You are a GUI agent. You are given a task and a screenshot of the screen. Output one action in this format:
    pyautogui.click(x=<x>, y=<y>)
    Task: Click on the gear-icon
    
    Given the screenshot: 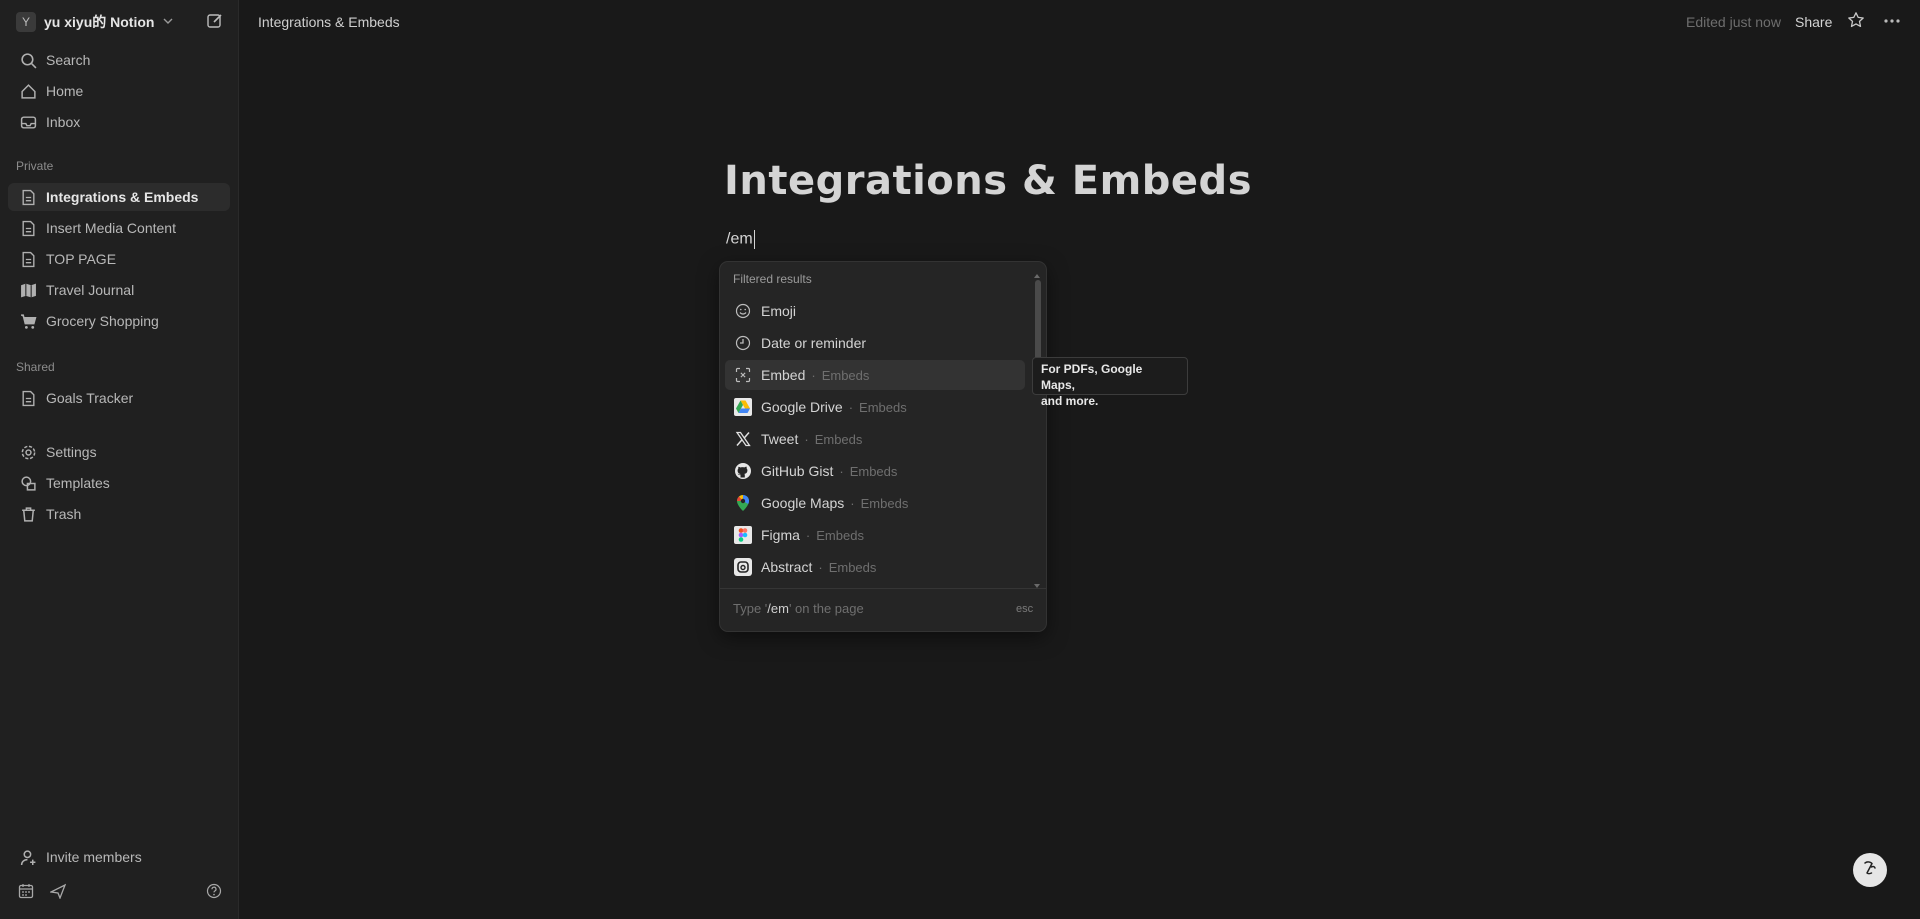 What is the action you would take?
    pyautogui.click(x=28, y=452)
    